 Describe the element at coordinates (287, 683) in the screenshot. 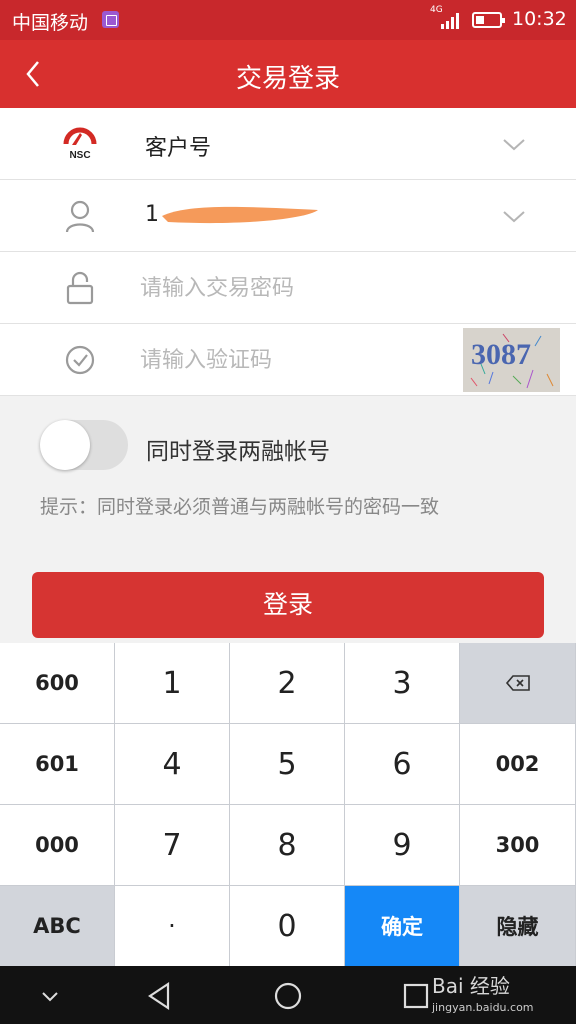

I see `key-2: 2` at that location.